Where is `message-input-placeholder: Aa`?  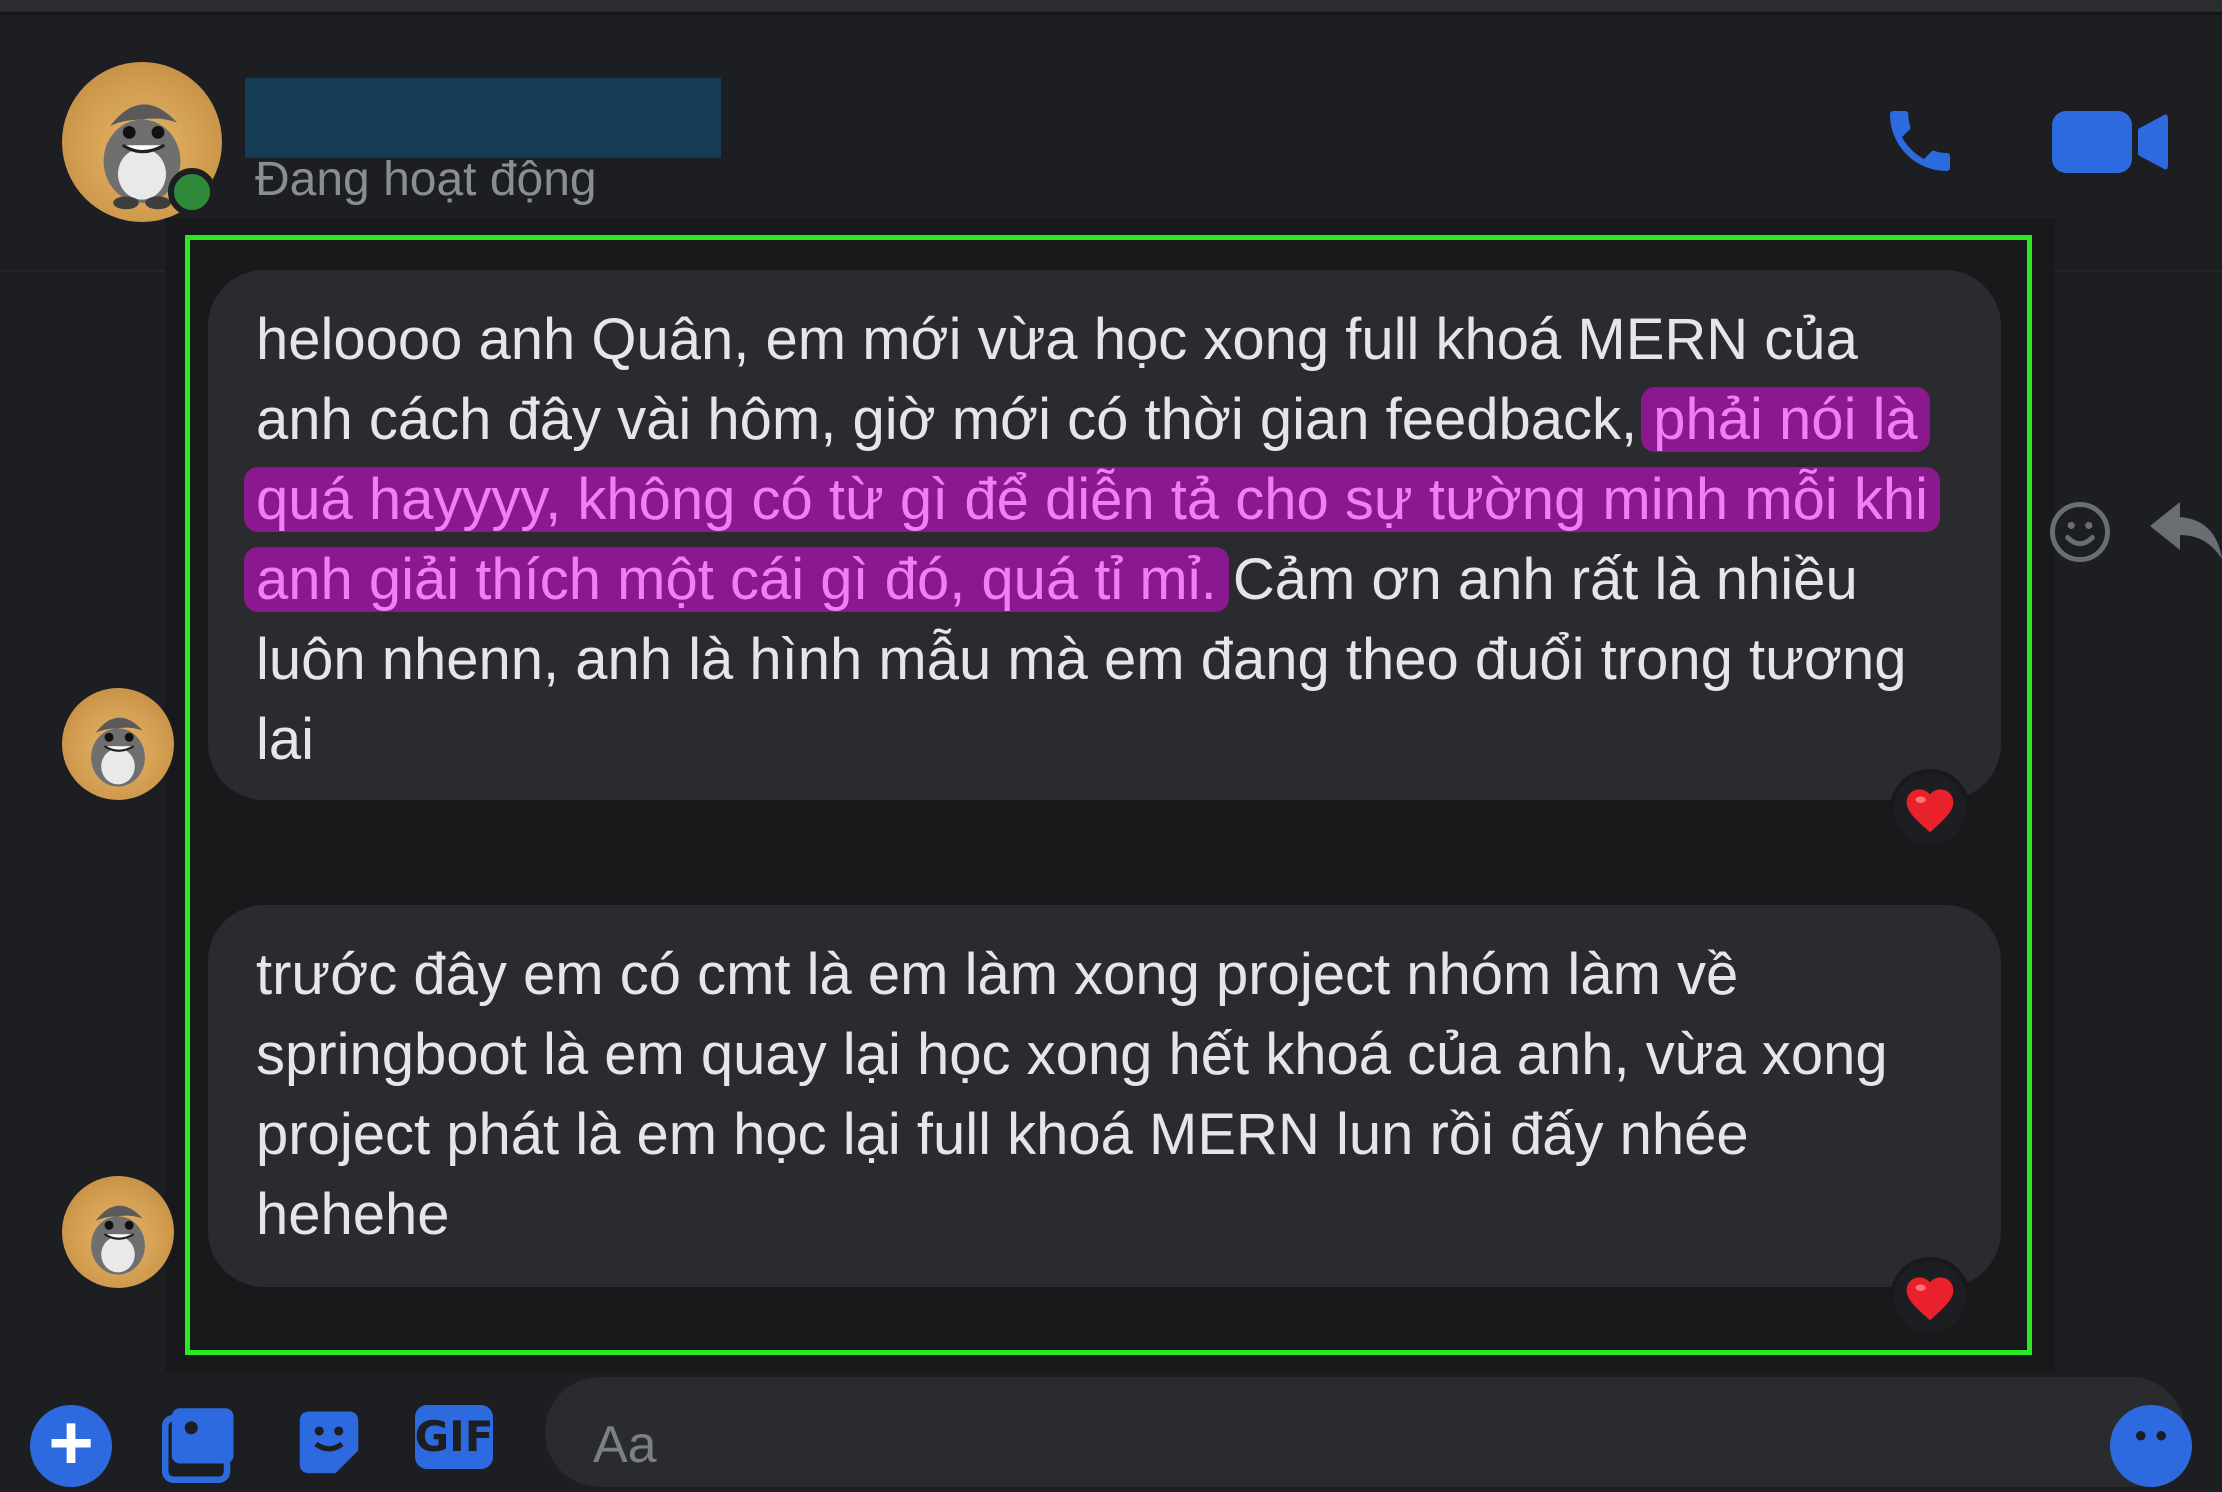 message-input-placeholder: Aa is located at coordinates (625, 1445).